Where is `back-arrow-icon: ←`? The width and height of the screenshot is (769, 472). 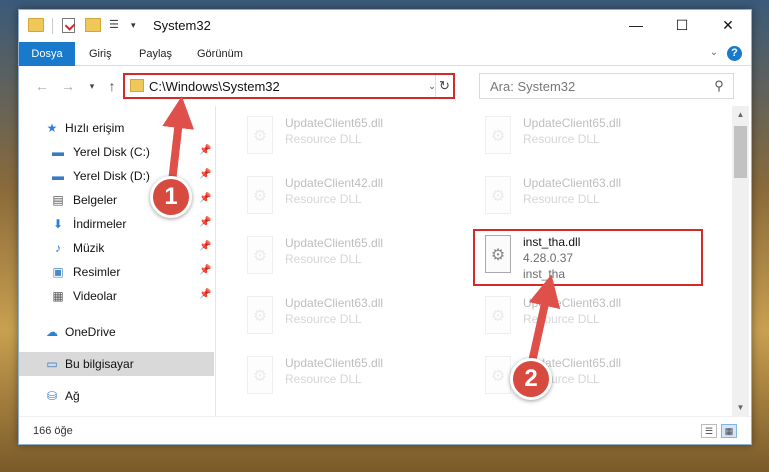 back-arrow-icon: ← is located at coordinates (42, 86).